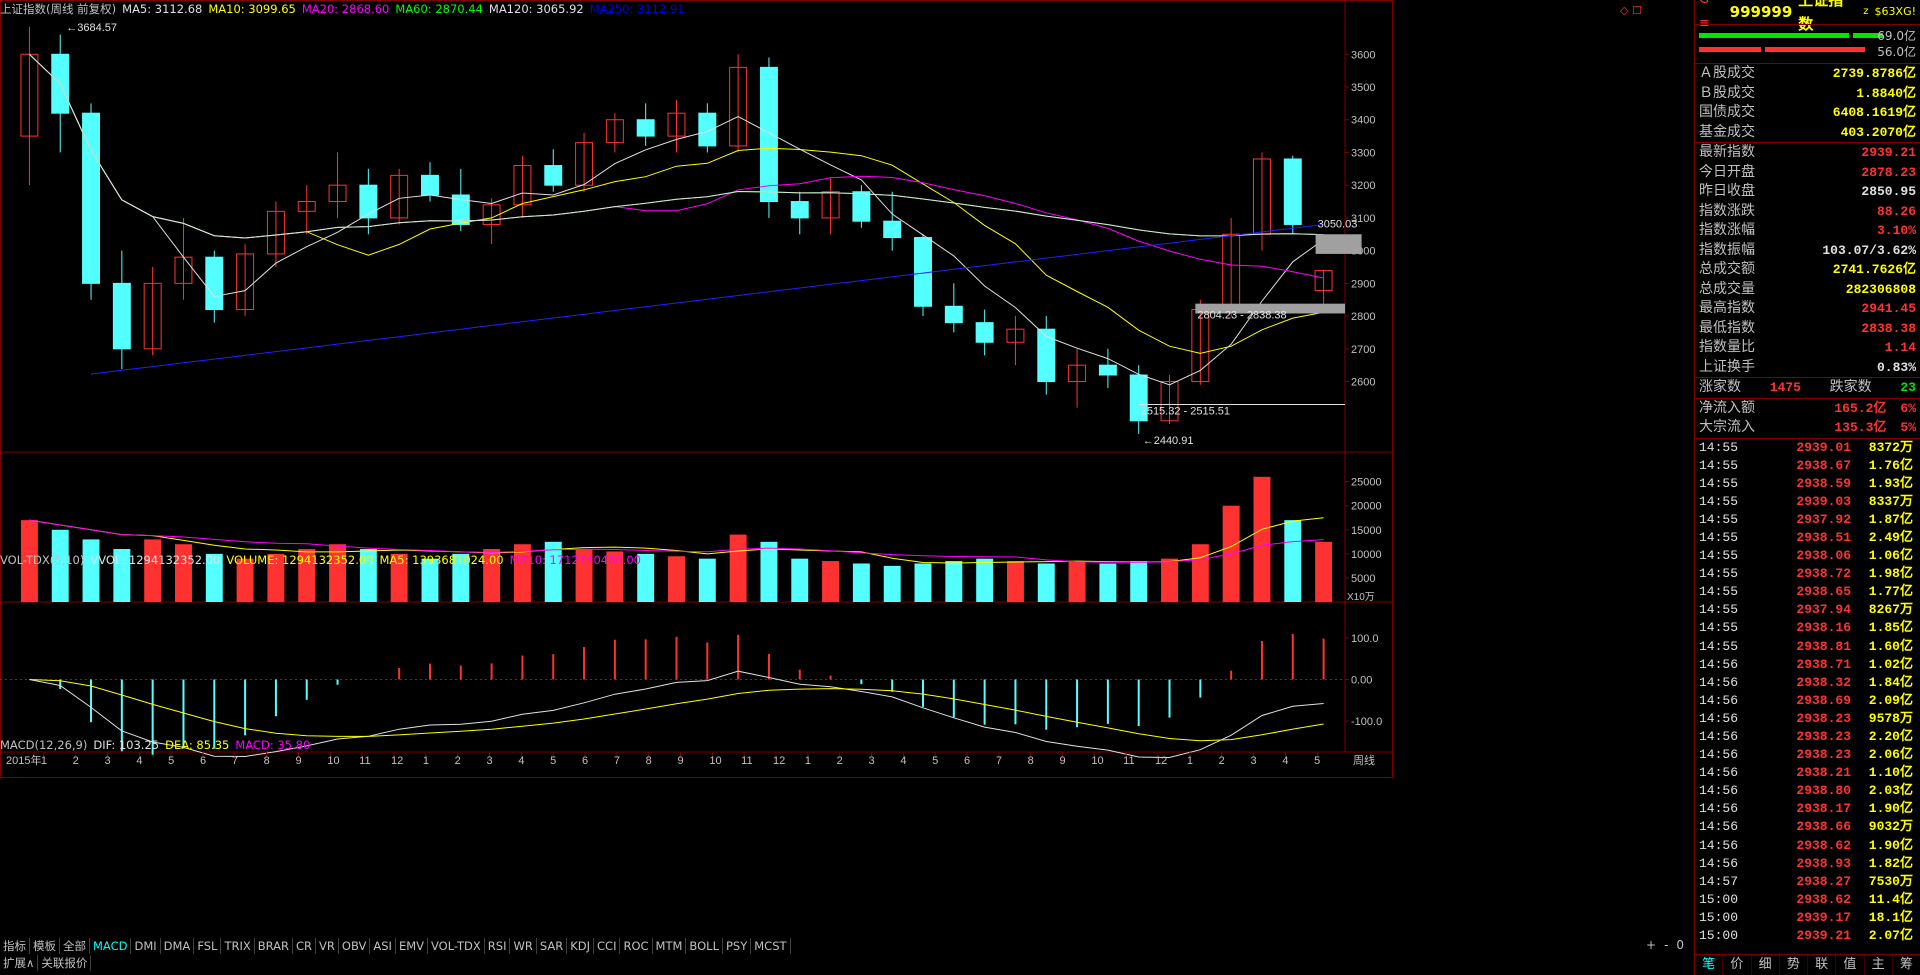  What do you see at coordinates (1807, 936) in the screenshot?
I see `tick-row: 15:00 2939.21 2.07亿` at bounding box center [1807, 936].